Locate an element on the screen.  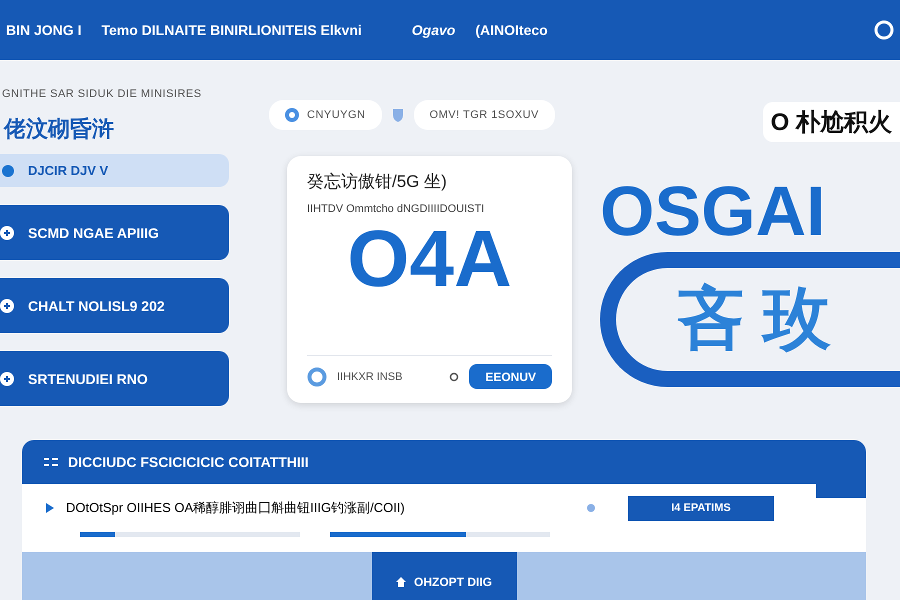
hero-headline: OSGAI is located at coordinates (713, 211).